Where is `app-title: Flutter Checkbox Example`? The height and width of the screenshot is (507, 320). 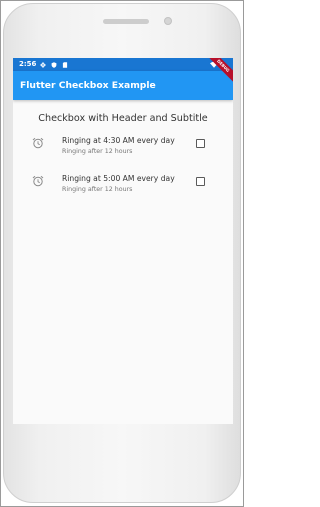
app-title: Flutter Checkbox Example is located at coordinates (88, 85).